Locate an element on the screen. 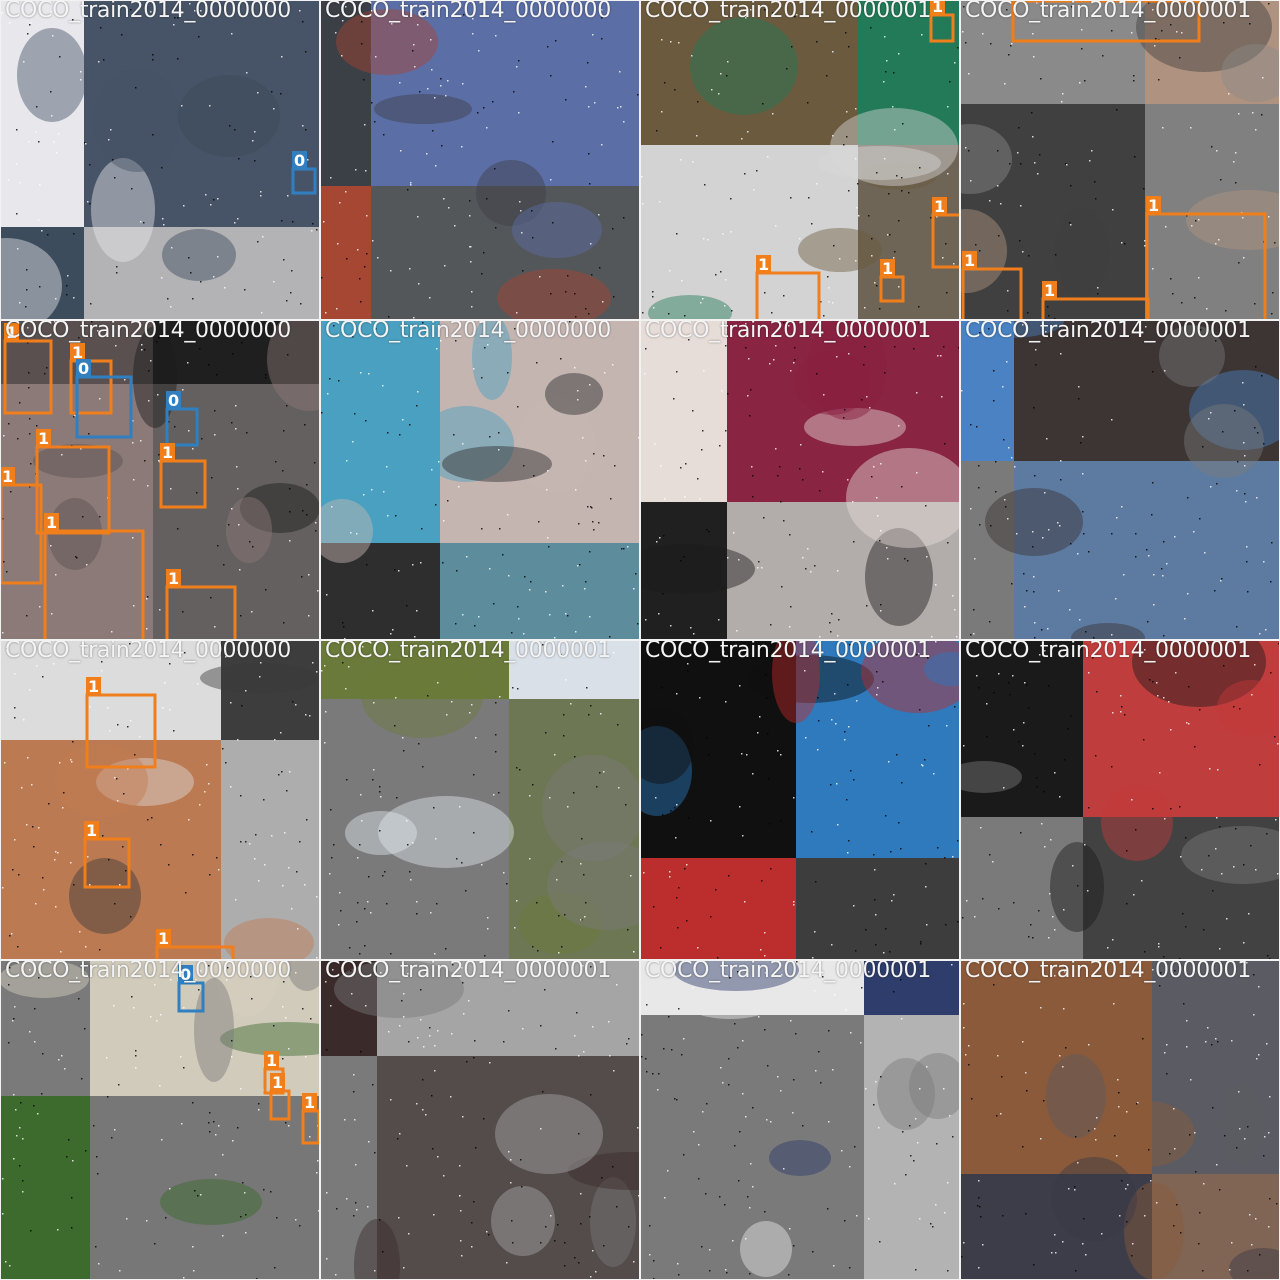 This screenshot has width=1280, height=1280. tile-image: 0 is located at coordinates (160, 160).